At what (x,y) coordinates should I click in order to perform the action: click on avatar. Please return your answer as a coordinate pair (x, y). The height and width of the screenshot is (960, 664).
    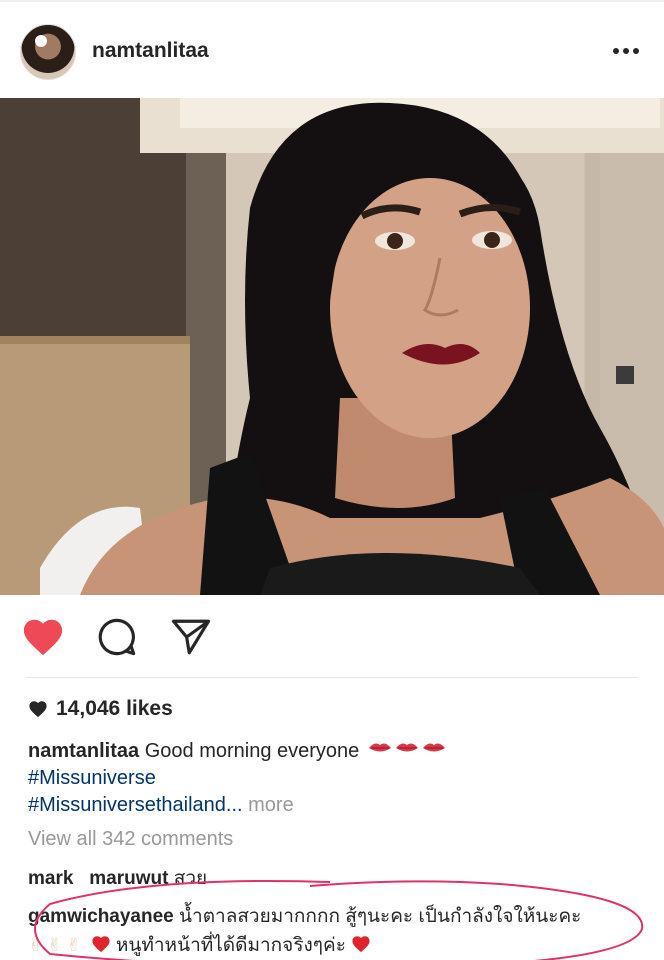
    Looking at the image, I should click on (48, 52).